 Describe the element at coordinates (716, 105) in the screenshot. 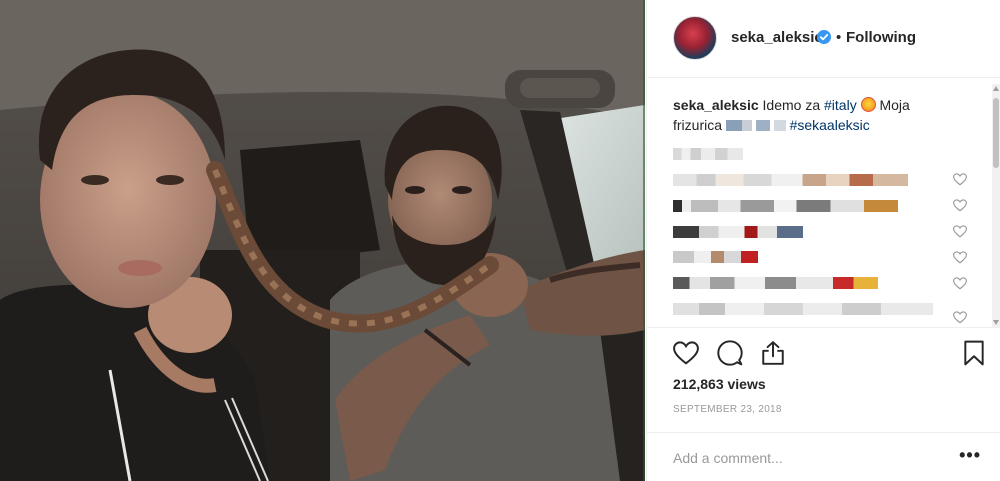

I see `caption-username-link: seka_aleksic` at that location.